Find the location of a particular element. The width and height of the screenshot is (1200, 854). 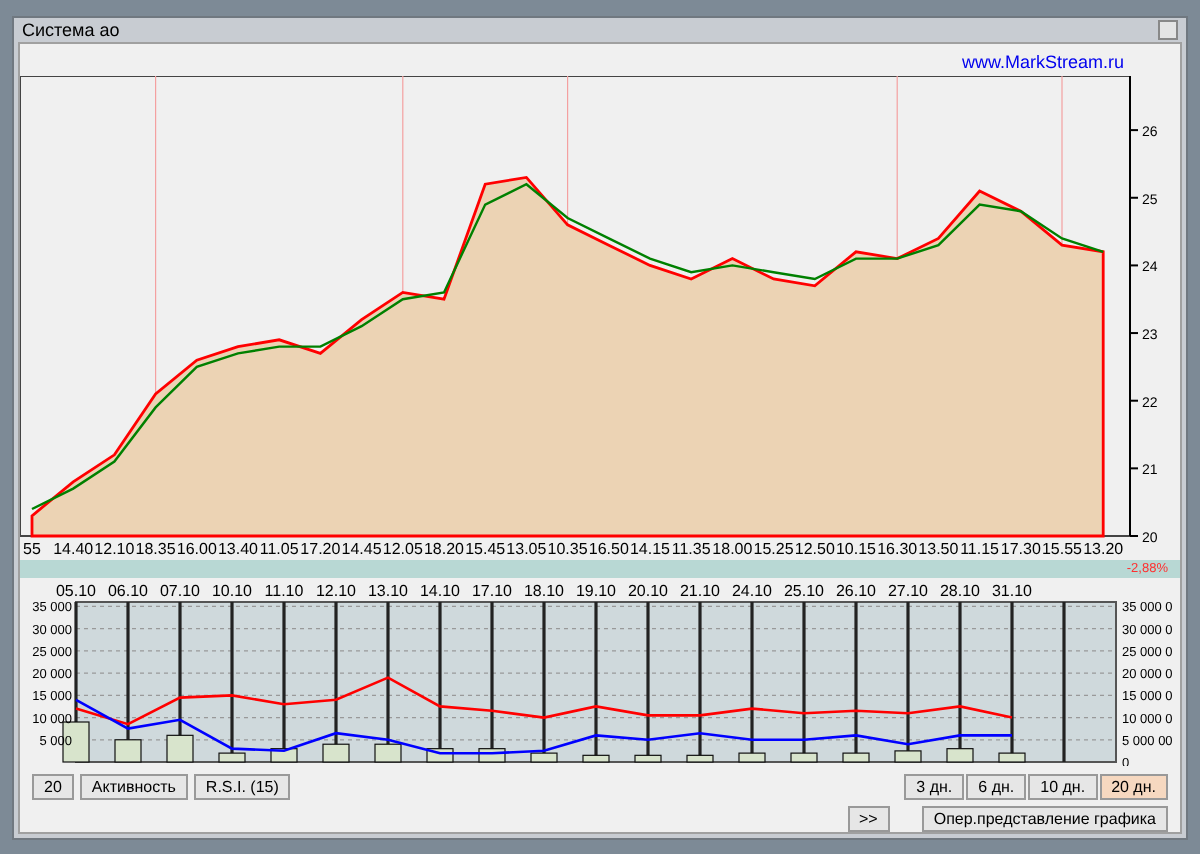

axis-label: 15.25 is located at coordinates (773, 548).